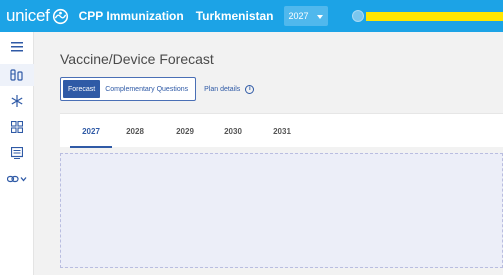  I want to click on year-select-value: 2027, so click(298, 16).